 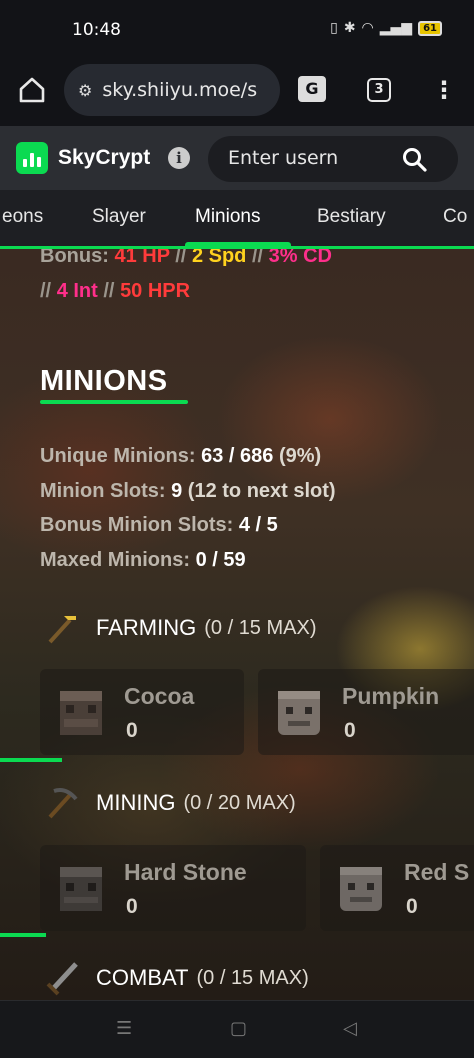 What do you see at coordinates (179, 158) in the screenshot?
I see `info-icon: i` at bounding box center [179, 158].